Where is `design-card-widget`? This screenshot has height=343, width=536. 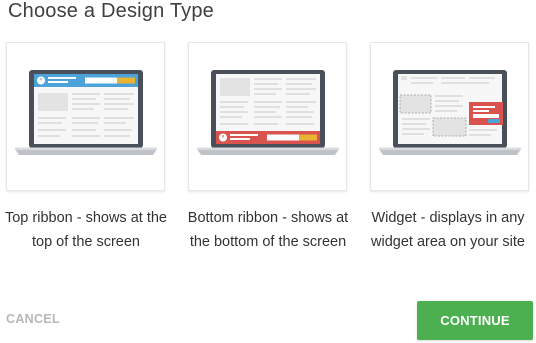
design-card-widget is located at coordinates (449, 116).